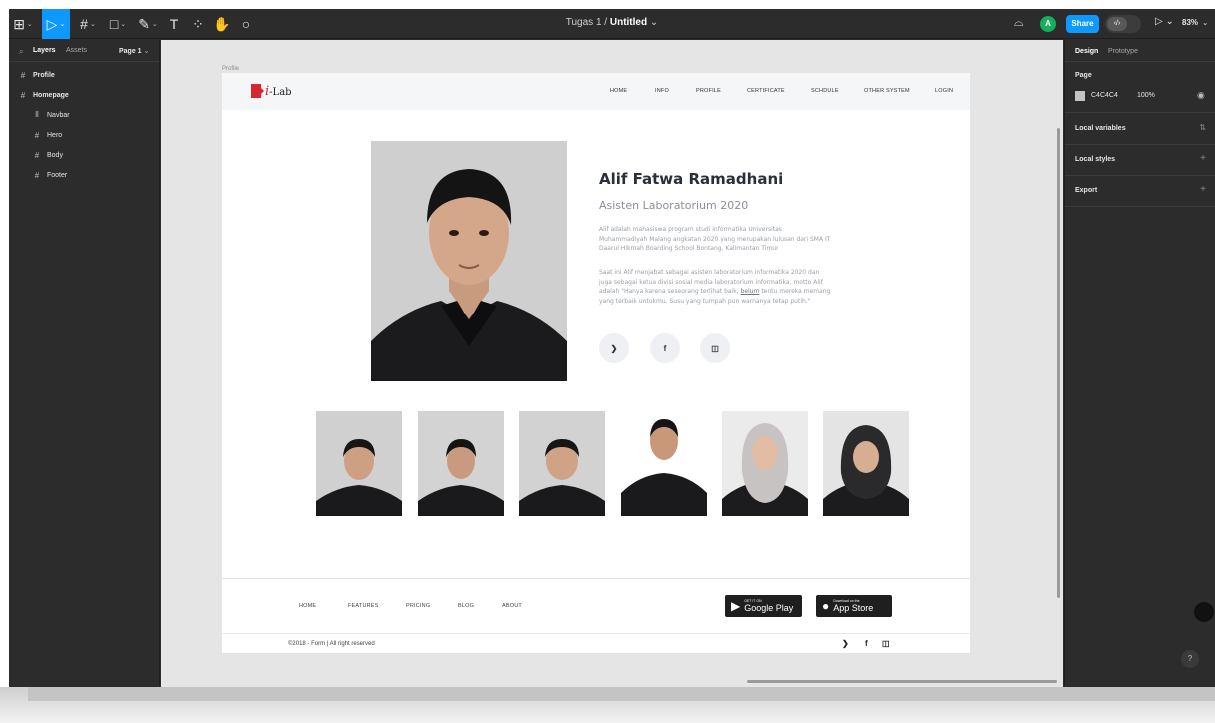  Describe the element at coordinates (621, 694) in the screenshot. I see `taskbar-strip` at that location.